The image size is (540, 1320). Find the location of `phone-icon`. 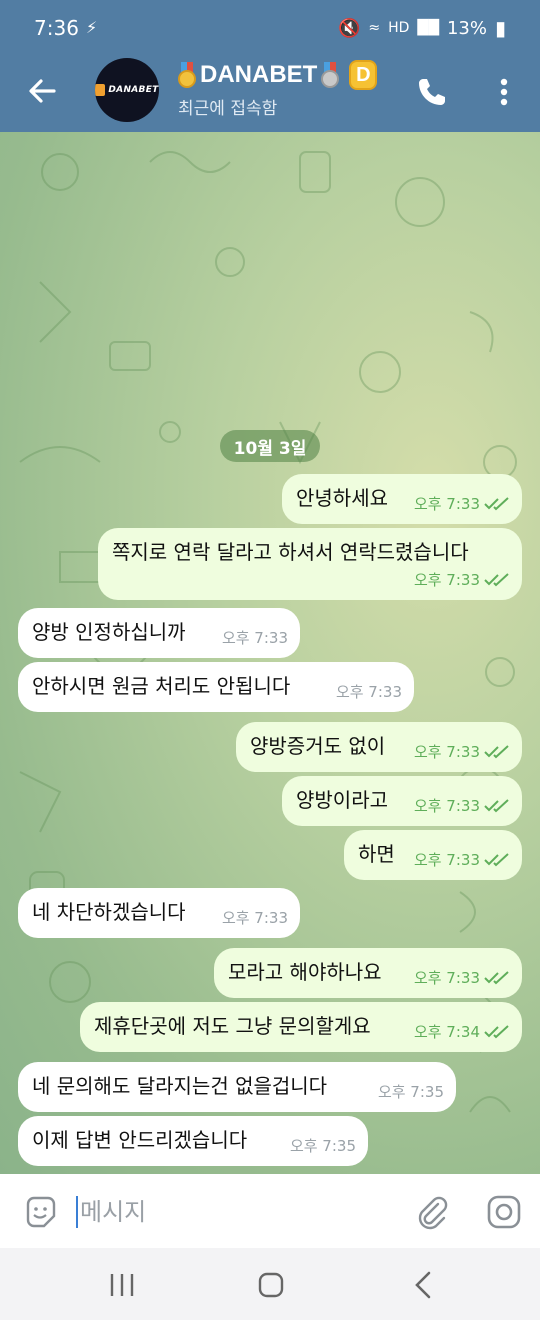

phone-icon is located at coordinates (432, 92).